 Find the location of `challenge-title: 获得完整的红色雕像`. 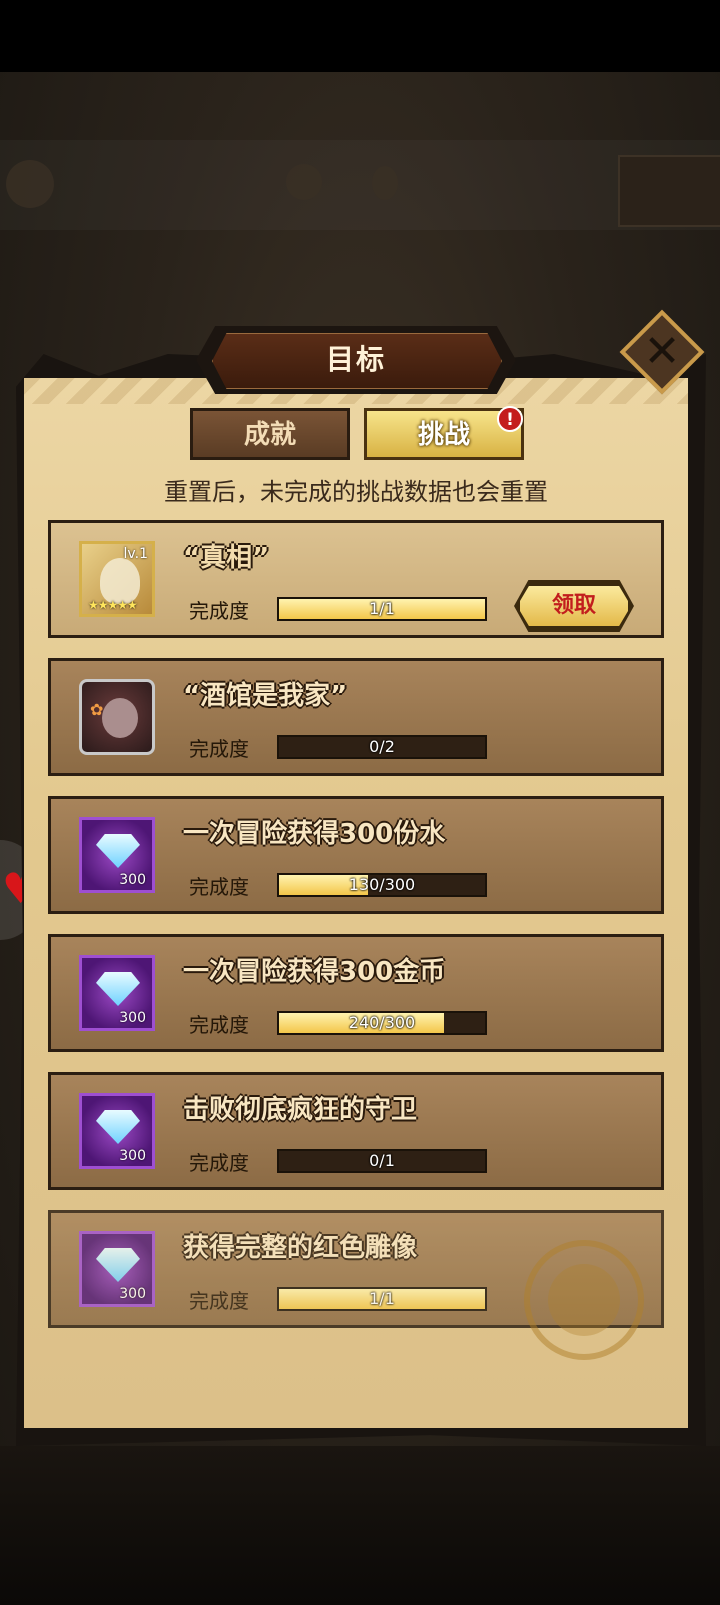

challenge-title: 获得完整的红色雕像 is located at coordinates (300, 1248).